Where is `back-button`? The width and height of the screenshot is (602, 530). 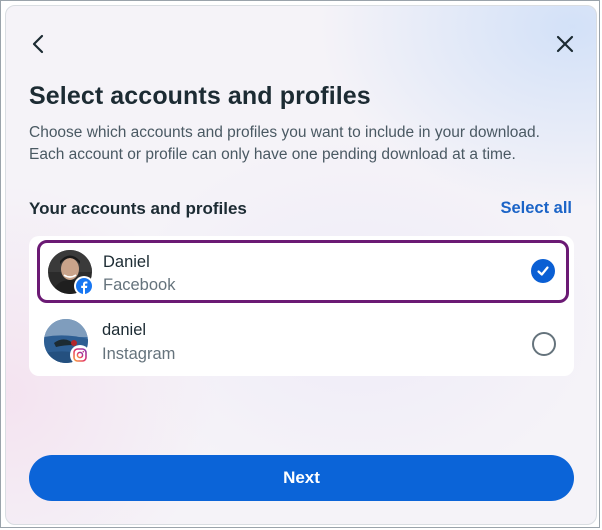 back-button is located at coordinates (38, 44).